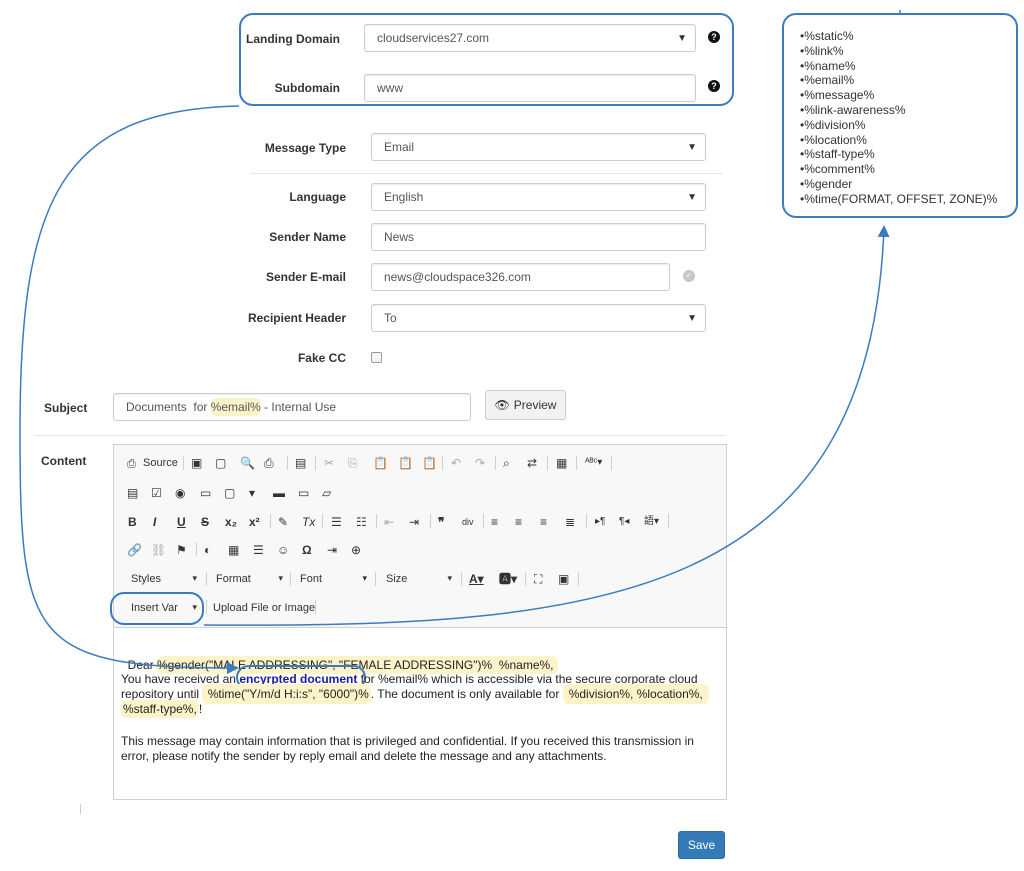 Image resolution: width=1024 pixels, height=871 pixels. I want to click on arrow-domain-to-link, so click(129, 389).